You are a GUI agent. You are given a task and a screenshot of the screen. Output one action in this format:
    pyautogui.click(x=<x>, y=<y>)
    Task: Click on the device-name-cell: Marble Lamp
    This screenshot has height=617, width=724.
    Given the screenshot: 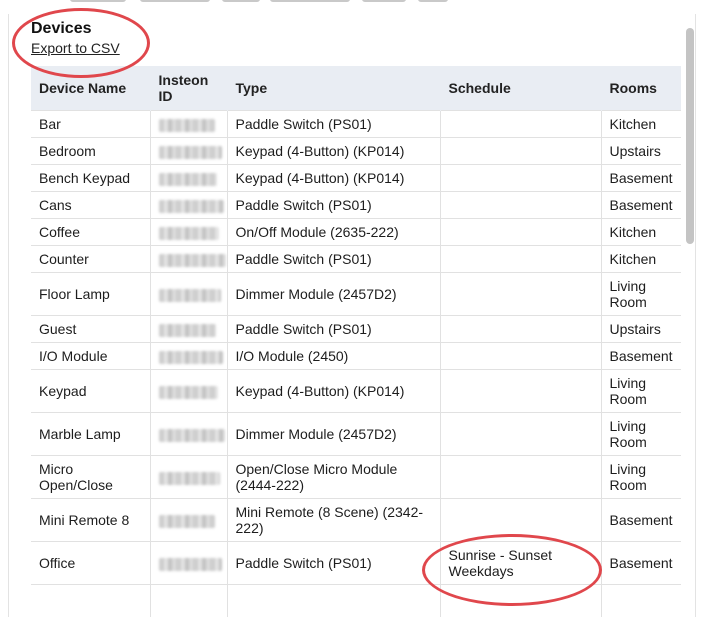 What is the action you would take?
    pyautogui.click(x=90, y=434)
    